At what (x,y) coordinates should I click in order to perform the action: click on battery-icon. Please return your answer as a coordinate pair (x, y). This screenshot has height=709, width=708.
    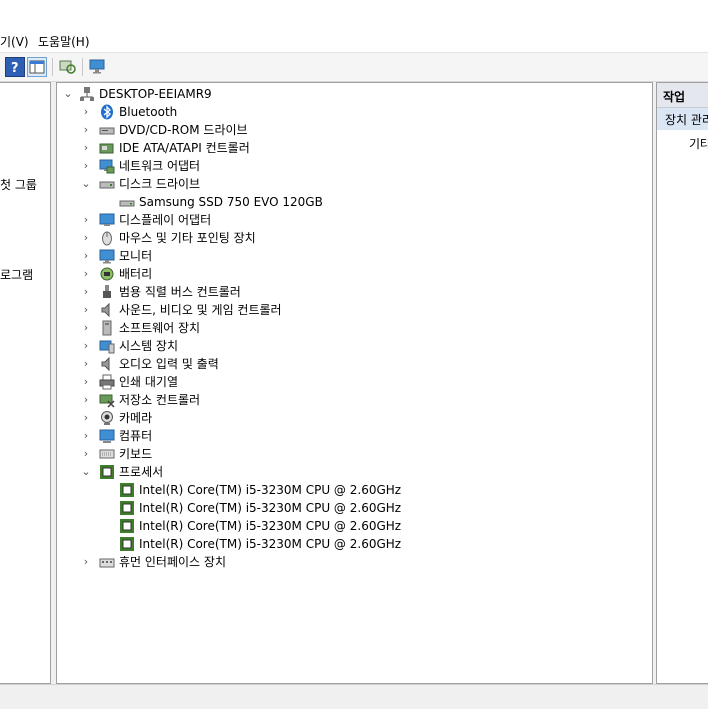
    Looking at the image, I should click on (107, 274).